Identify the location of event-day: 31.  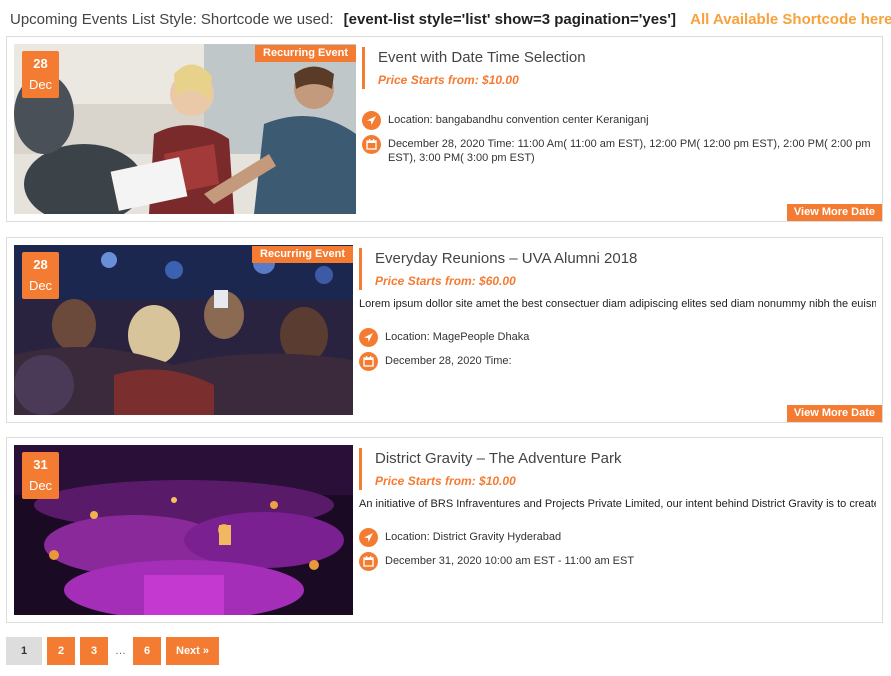
(40, 464).